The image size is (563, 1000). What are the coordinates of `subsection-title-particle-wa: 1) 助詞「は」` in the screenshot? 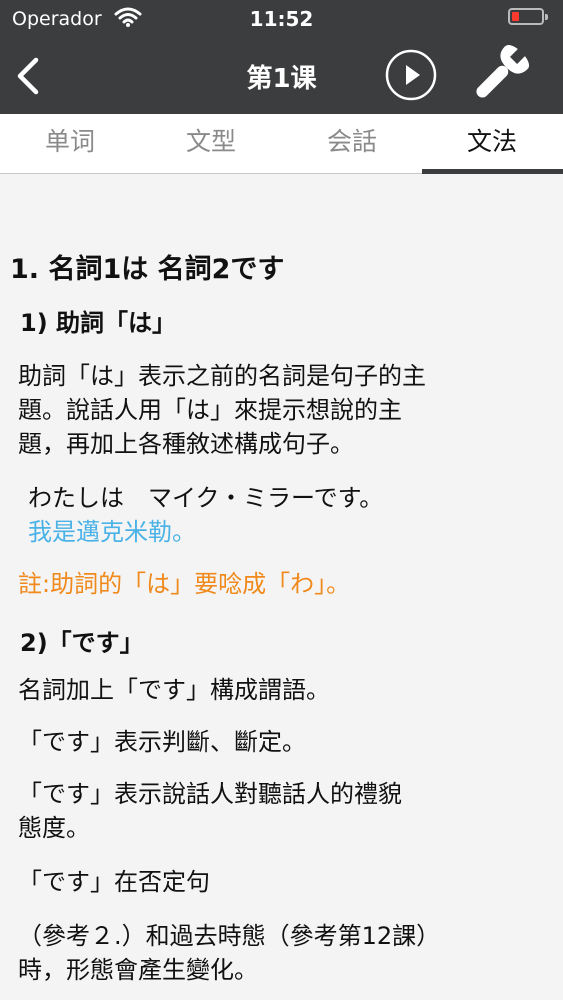 It's located at (98, 323).